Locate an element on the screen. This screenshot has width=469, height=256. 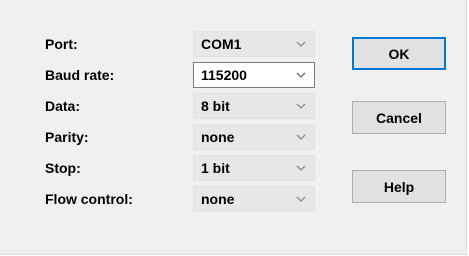
port-value: COM1 is located at coordinates (221, 44).